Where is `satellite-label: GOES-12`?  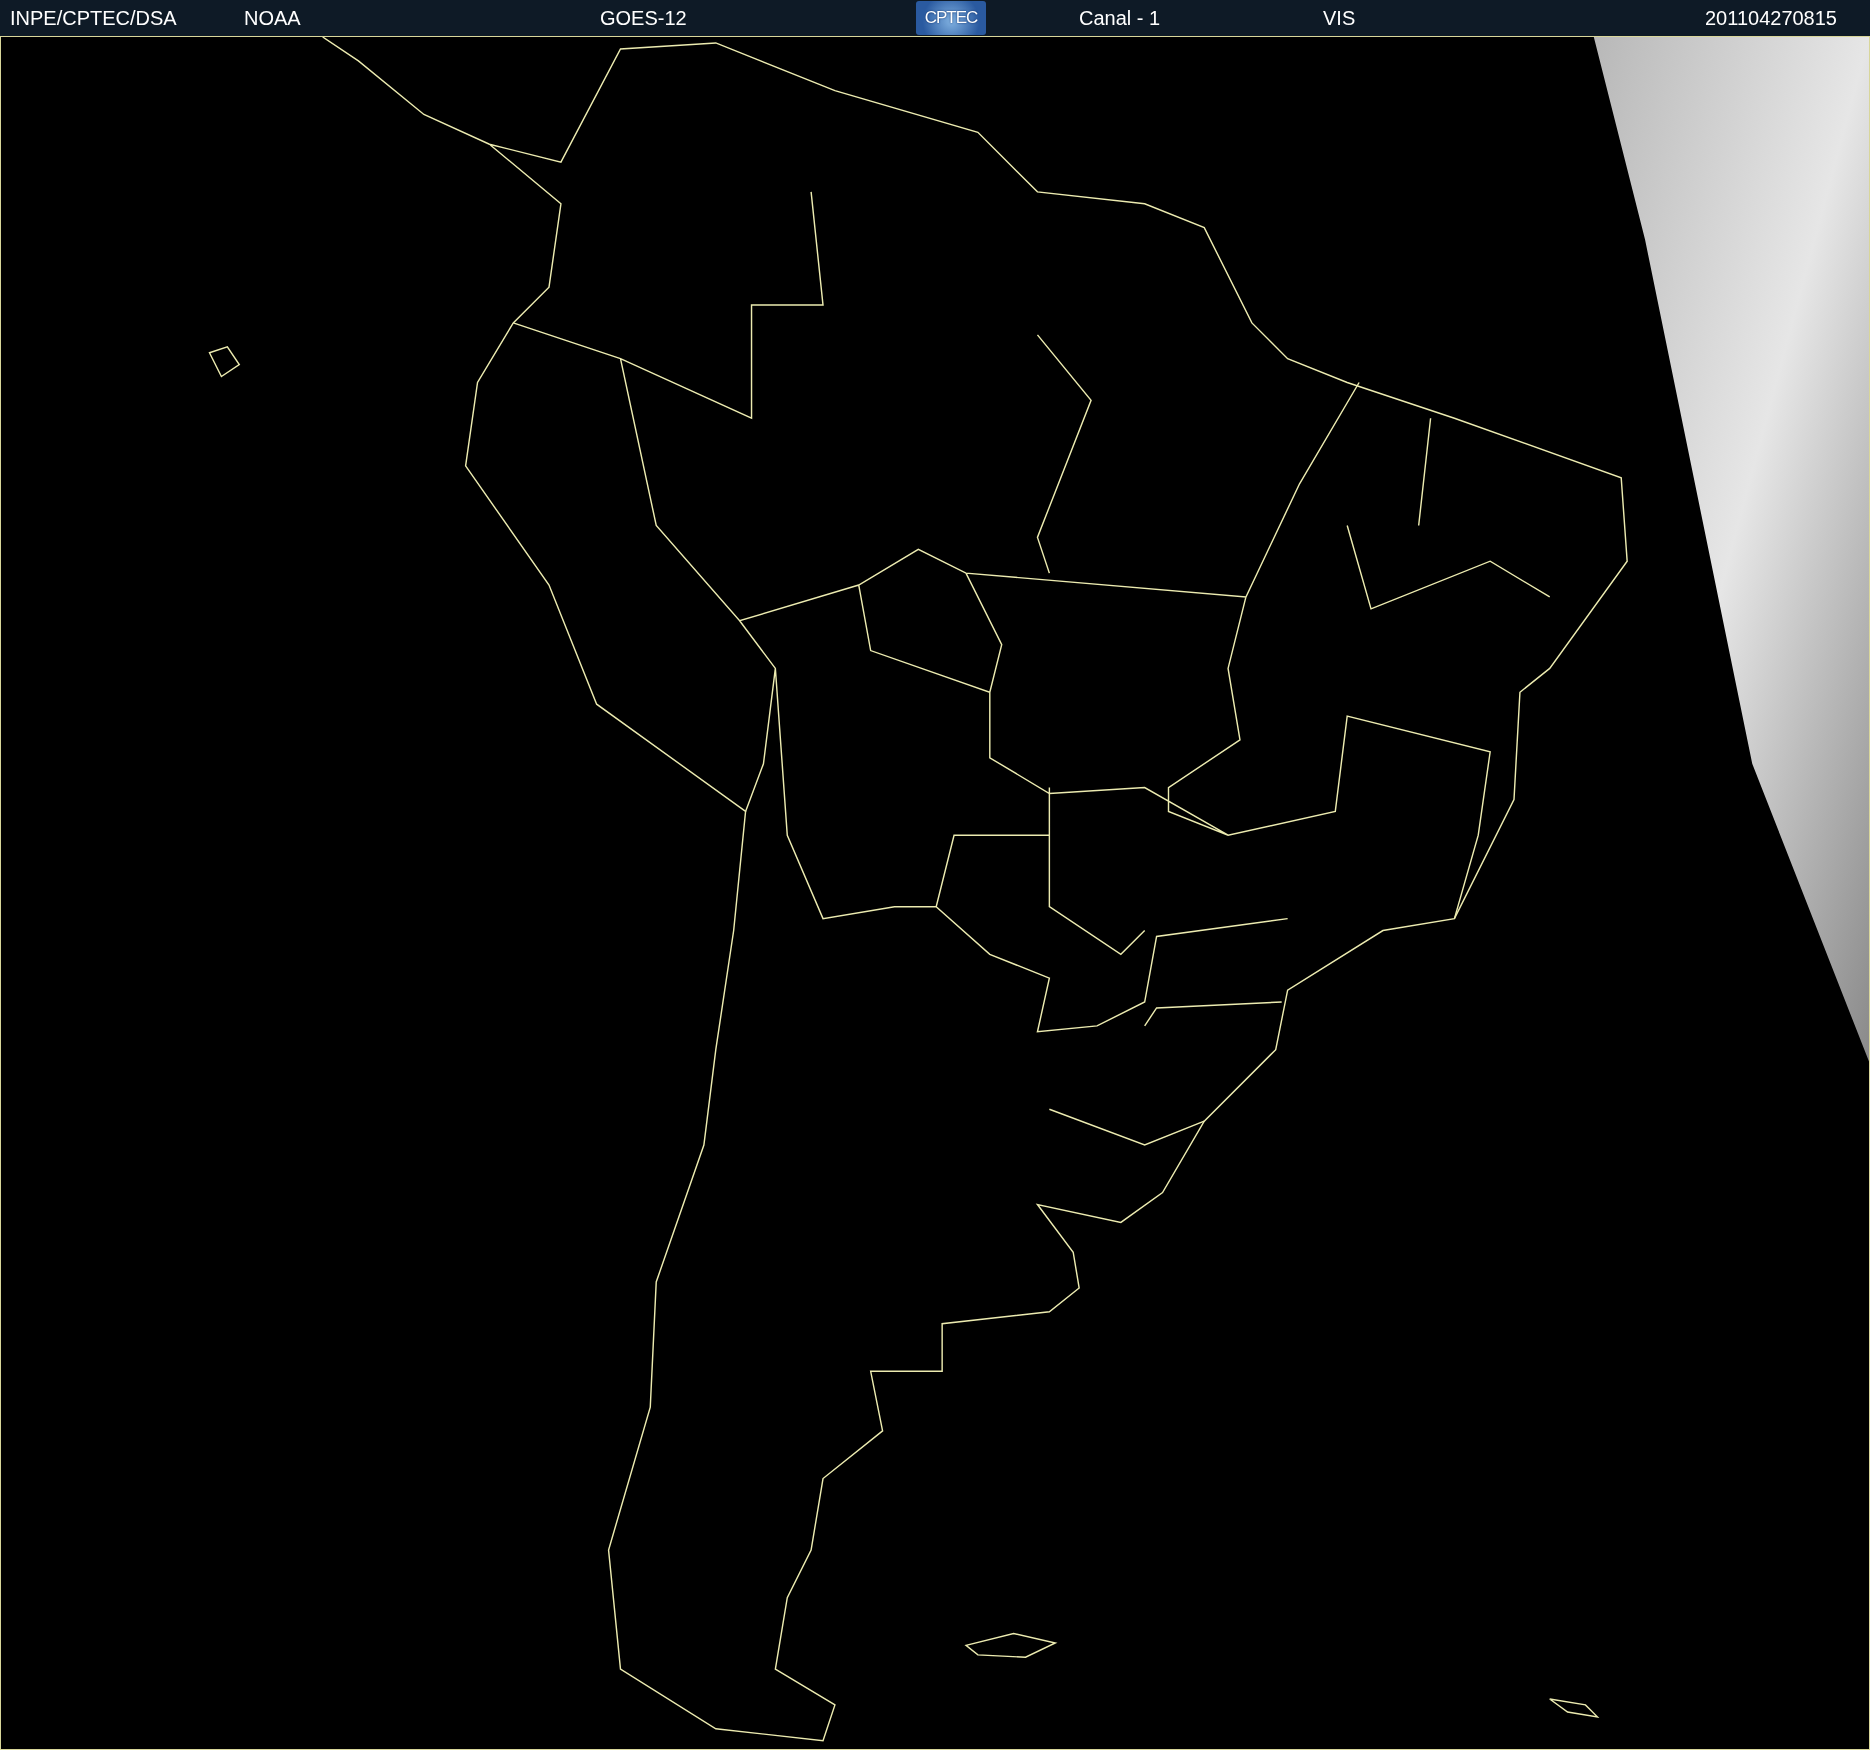
satellite-label: GOES-12 is located at coordinates (644, 18).